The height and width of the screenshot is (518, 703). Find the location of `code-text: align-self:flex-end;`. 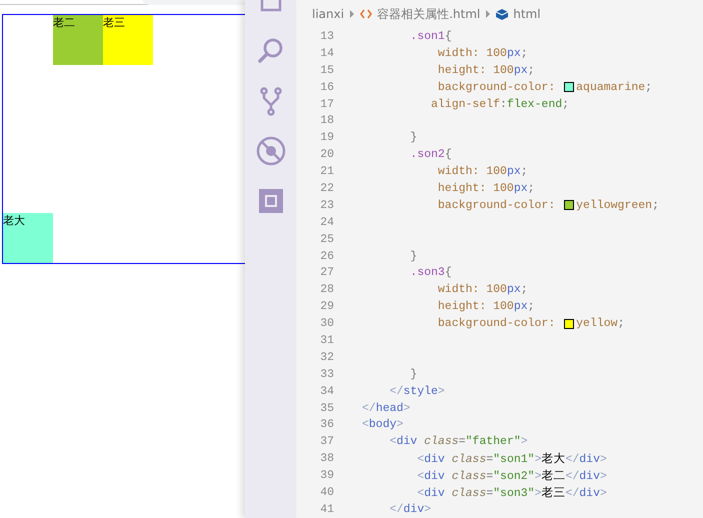

code-text: align-self:flex-end; is located at coordinates (500, 104).